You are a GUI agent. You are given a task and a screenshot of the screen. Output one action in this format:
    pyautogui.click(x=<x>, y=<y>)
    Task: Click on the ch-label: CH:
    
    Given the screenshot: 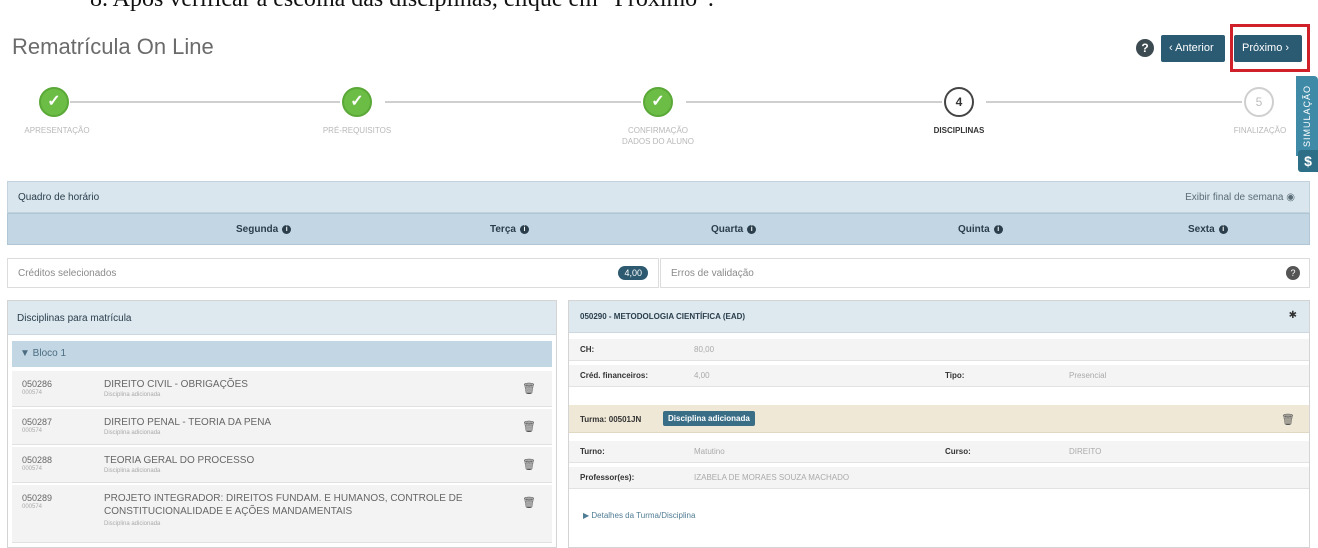 What is the action you would take?
    pyautogui.click(x=587, y=349)
    